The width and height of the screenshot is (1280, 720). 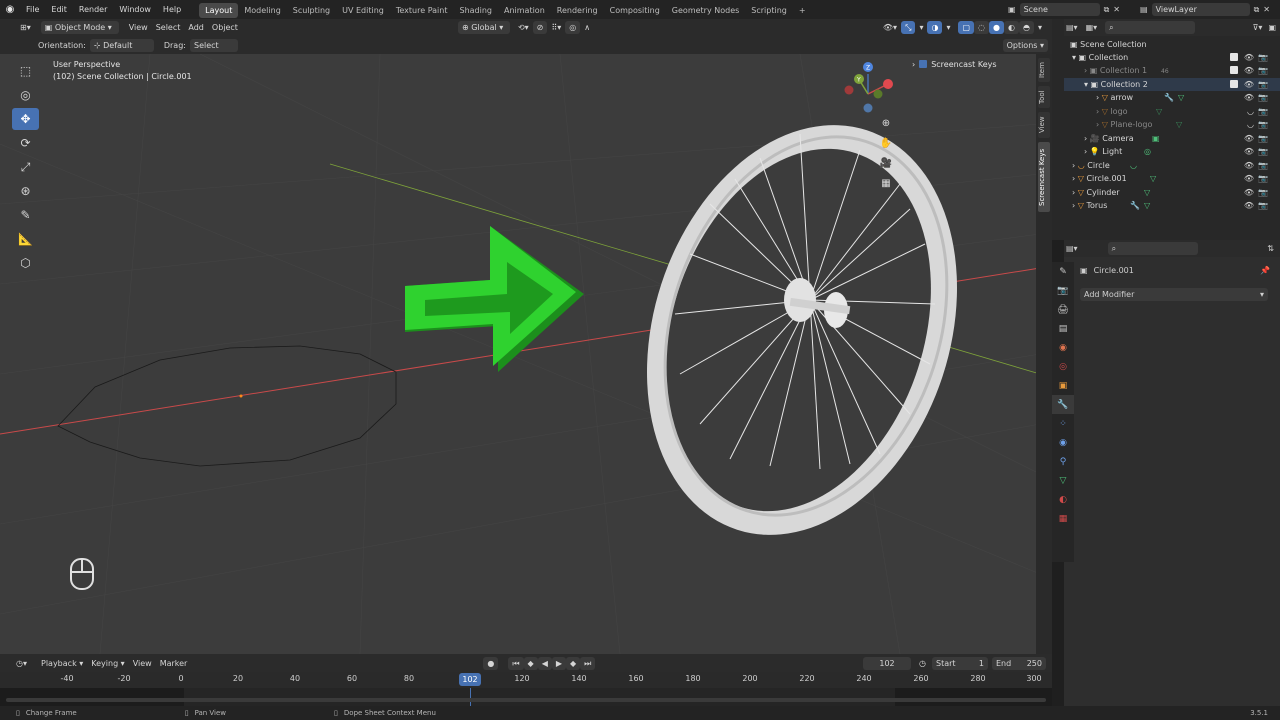 I want to click on falloff-icon: ∧, so click(x=587, y=27).